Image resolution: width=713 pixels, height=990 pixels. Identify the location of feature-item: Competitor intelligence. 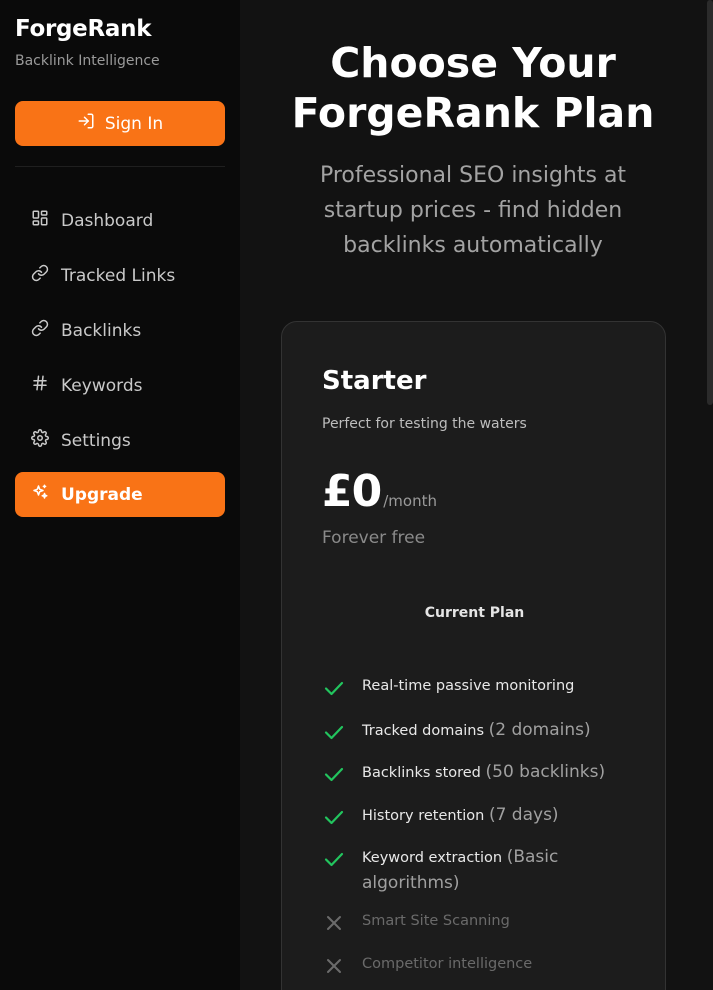
(472, 965).